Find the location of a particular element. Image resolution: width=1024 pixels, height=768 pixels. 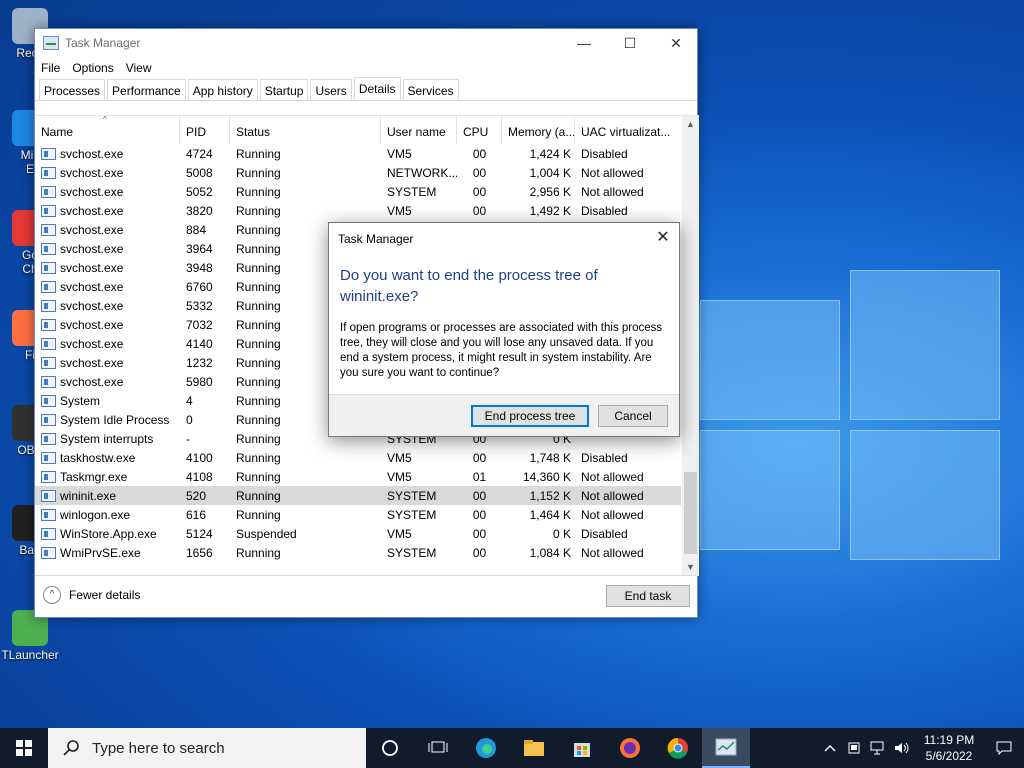

cortana-icon is located at coordinates (390, 748).